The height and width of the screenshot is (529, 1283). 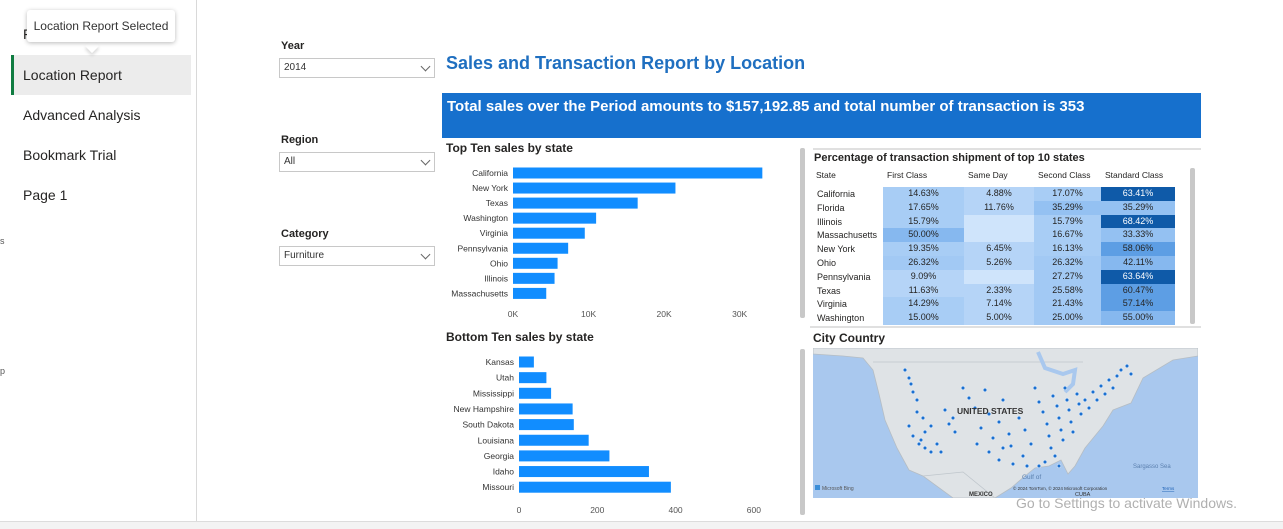 What do you see at coordinates (101, 115) in the screenshot?
I see `nav-item-advanced-analysis: Advanced Analysis` at bounding box center [101, 115].